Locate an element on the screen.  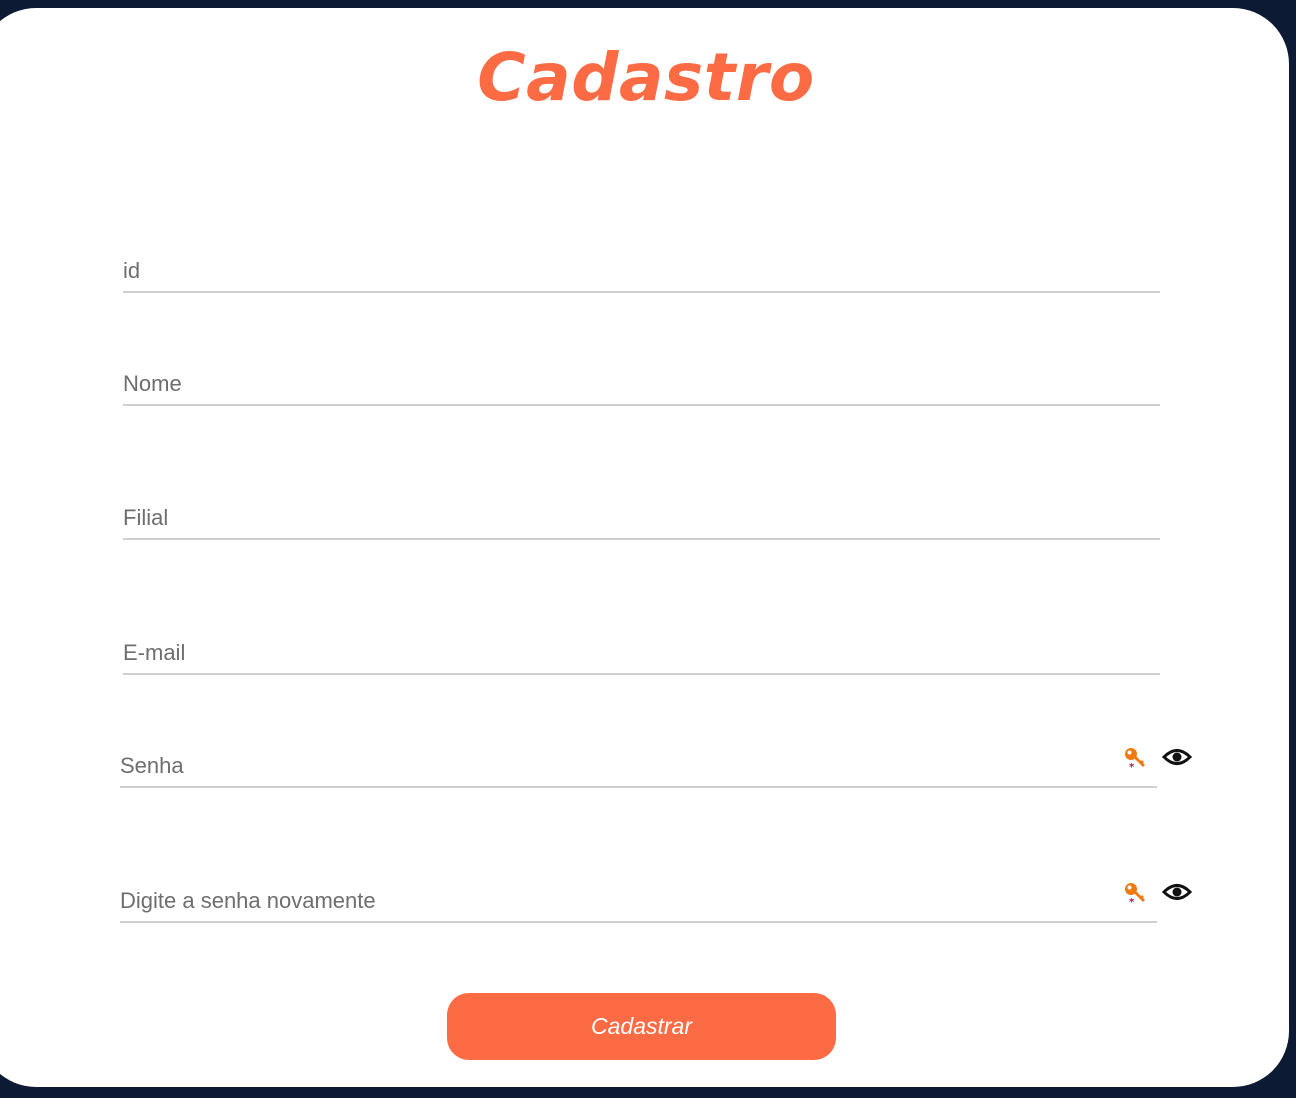
email-field is located at coordinates (641, 654).